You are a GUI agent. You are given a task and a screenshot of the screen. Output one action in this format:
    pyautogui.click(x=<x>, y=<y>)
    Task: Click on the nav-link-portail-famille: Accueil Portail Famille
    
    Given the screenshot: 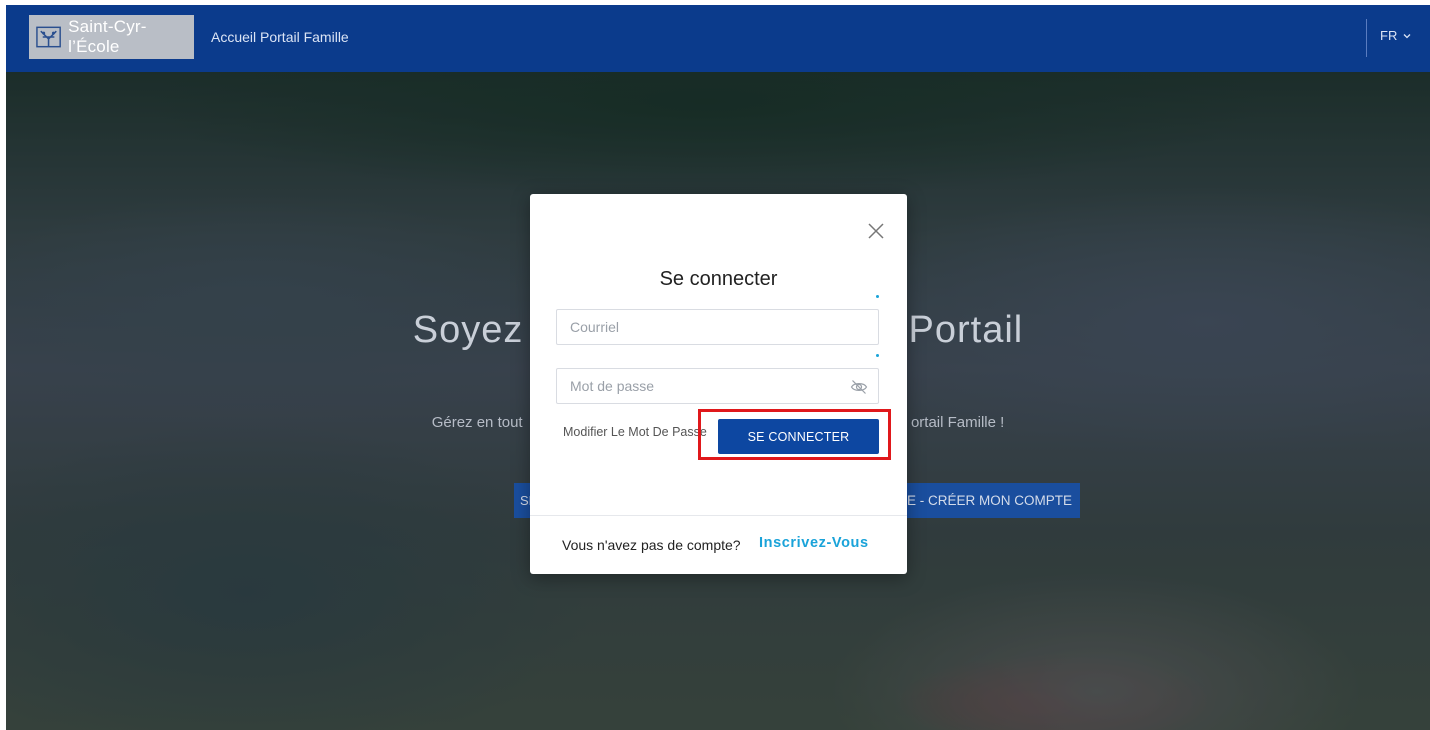 What is the action you would take?
    pyautogui.click(x=280, y=37)
    